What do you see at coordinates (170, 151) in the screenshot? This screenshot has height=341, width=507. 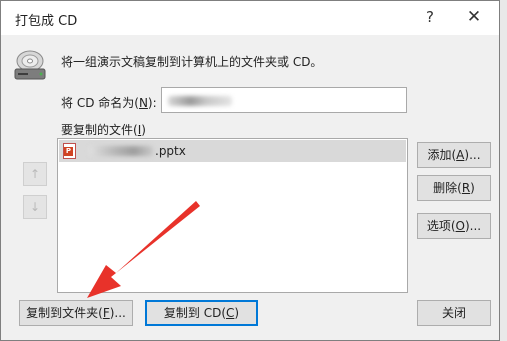 I see `file-name: .pptx` at bounding box center [170, 151].